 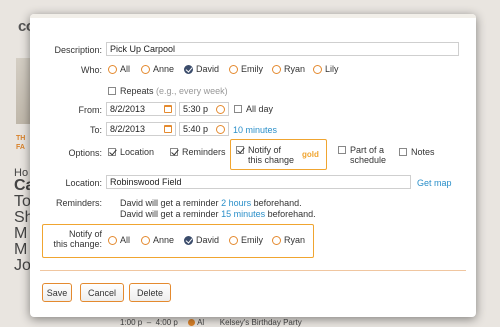 What do you see at coordinates (90, 110) in the screenshot?
I see `from-label: From:` at bounding box center [90, 110].